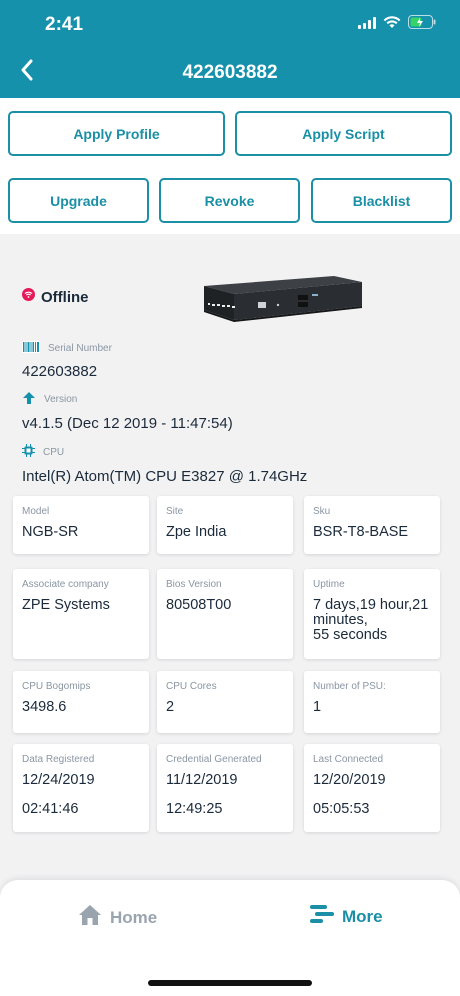  I want to click on device-image, so click(280, 300).